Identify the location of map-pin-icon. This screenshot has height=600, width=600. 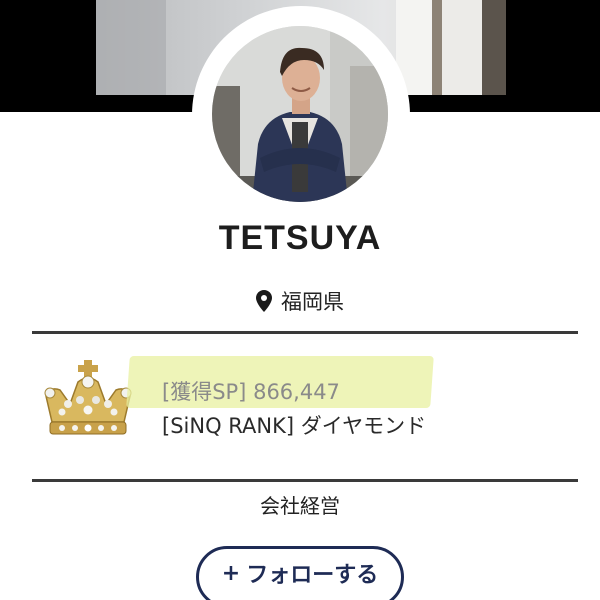
(264, 301).